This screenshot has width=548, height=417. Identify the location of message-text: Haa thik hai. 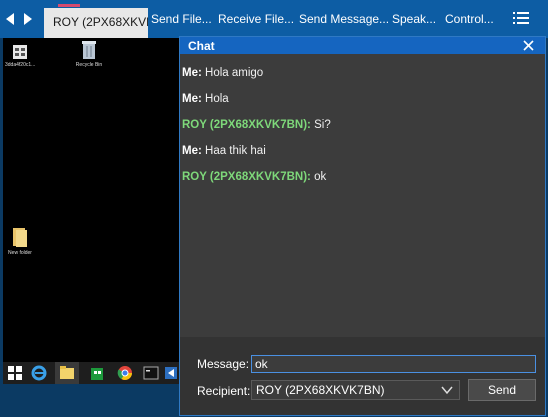
(235, 151).